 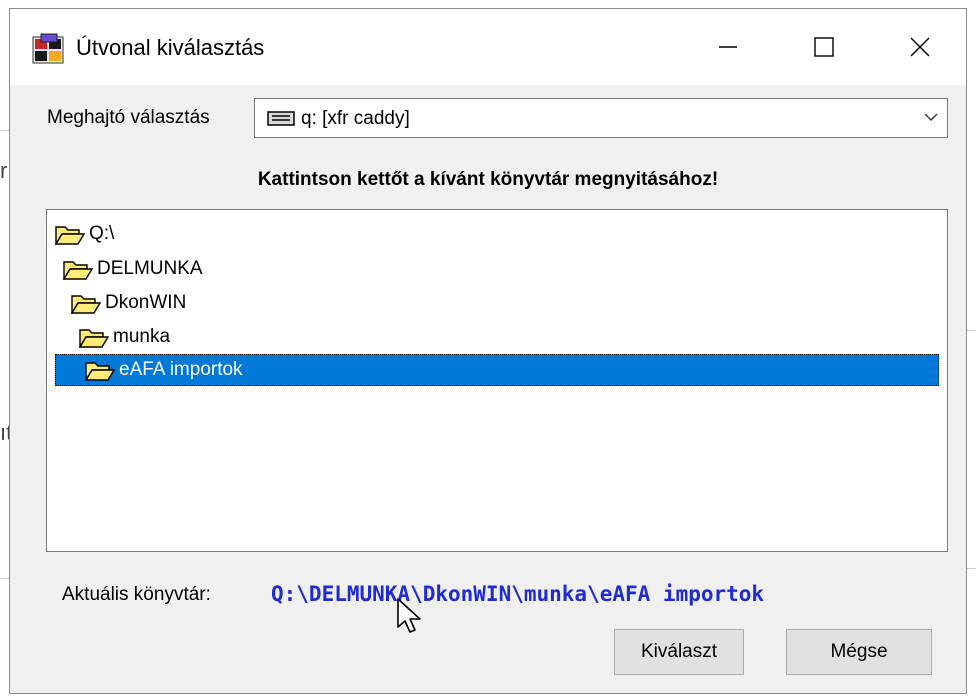 I want to click on bg-text-fragment: r, so click(x=4, y=170).